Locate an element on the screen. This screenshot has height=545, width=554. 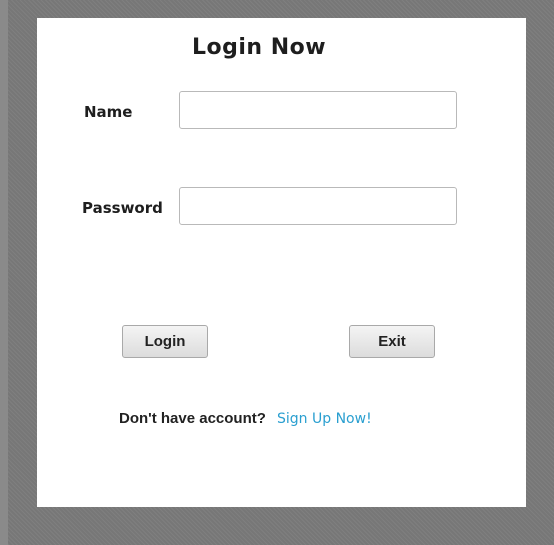
frame-edge is located at coordinates (4, 272).